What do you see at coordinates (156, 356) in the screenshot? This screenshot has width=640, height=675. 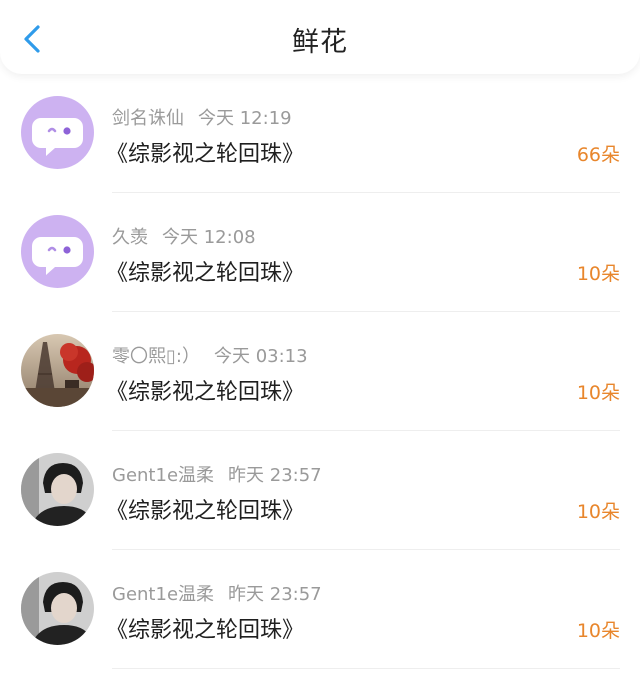 I see `user-name: 零〇熙▯:）` at bounding box center [156, 356].